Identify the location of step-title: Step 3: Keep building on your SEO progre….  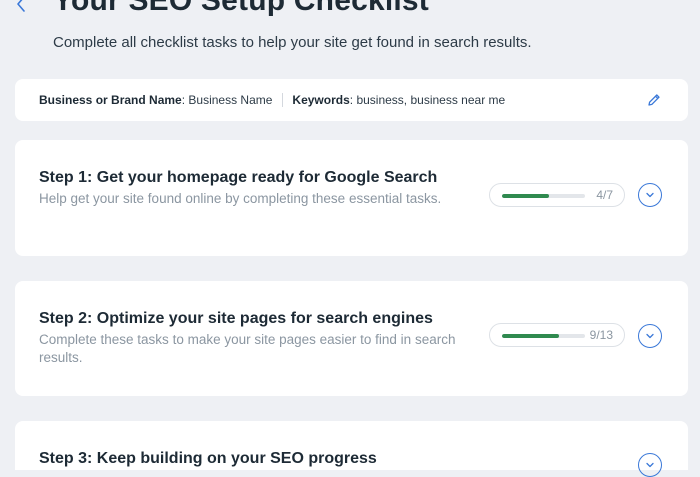
(208, 458).